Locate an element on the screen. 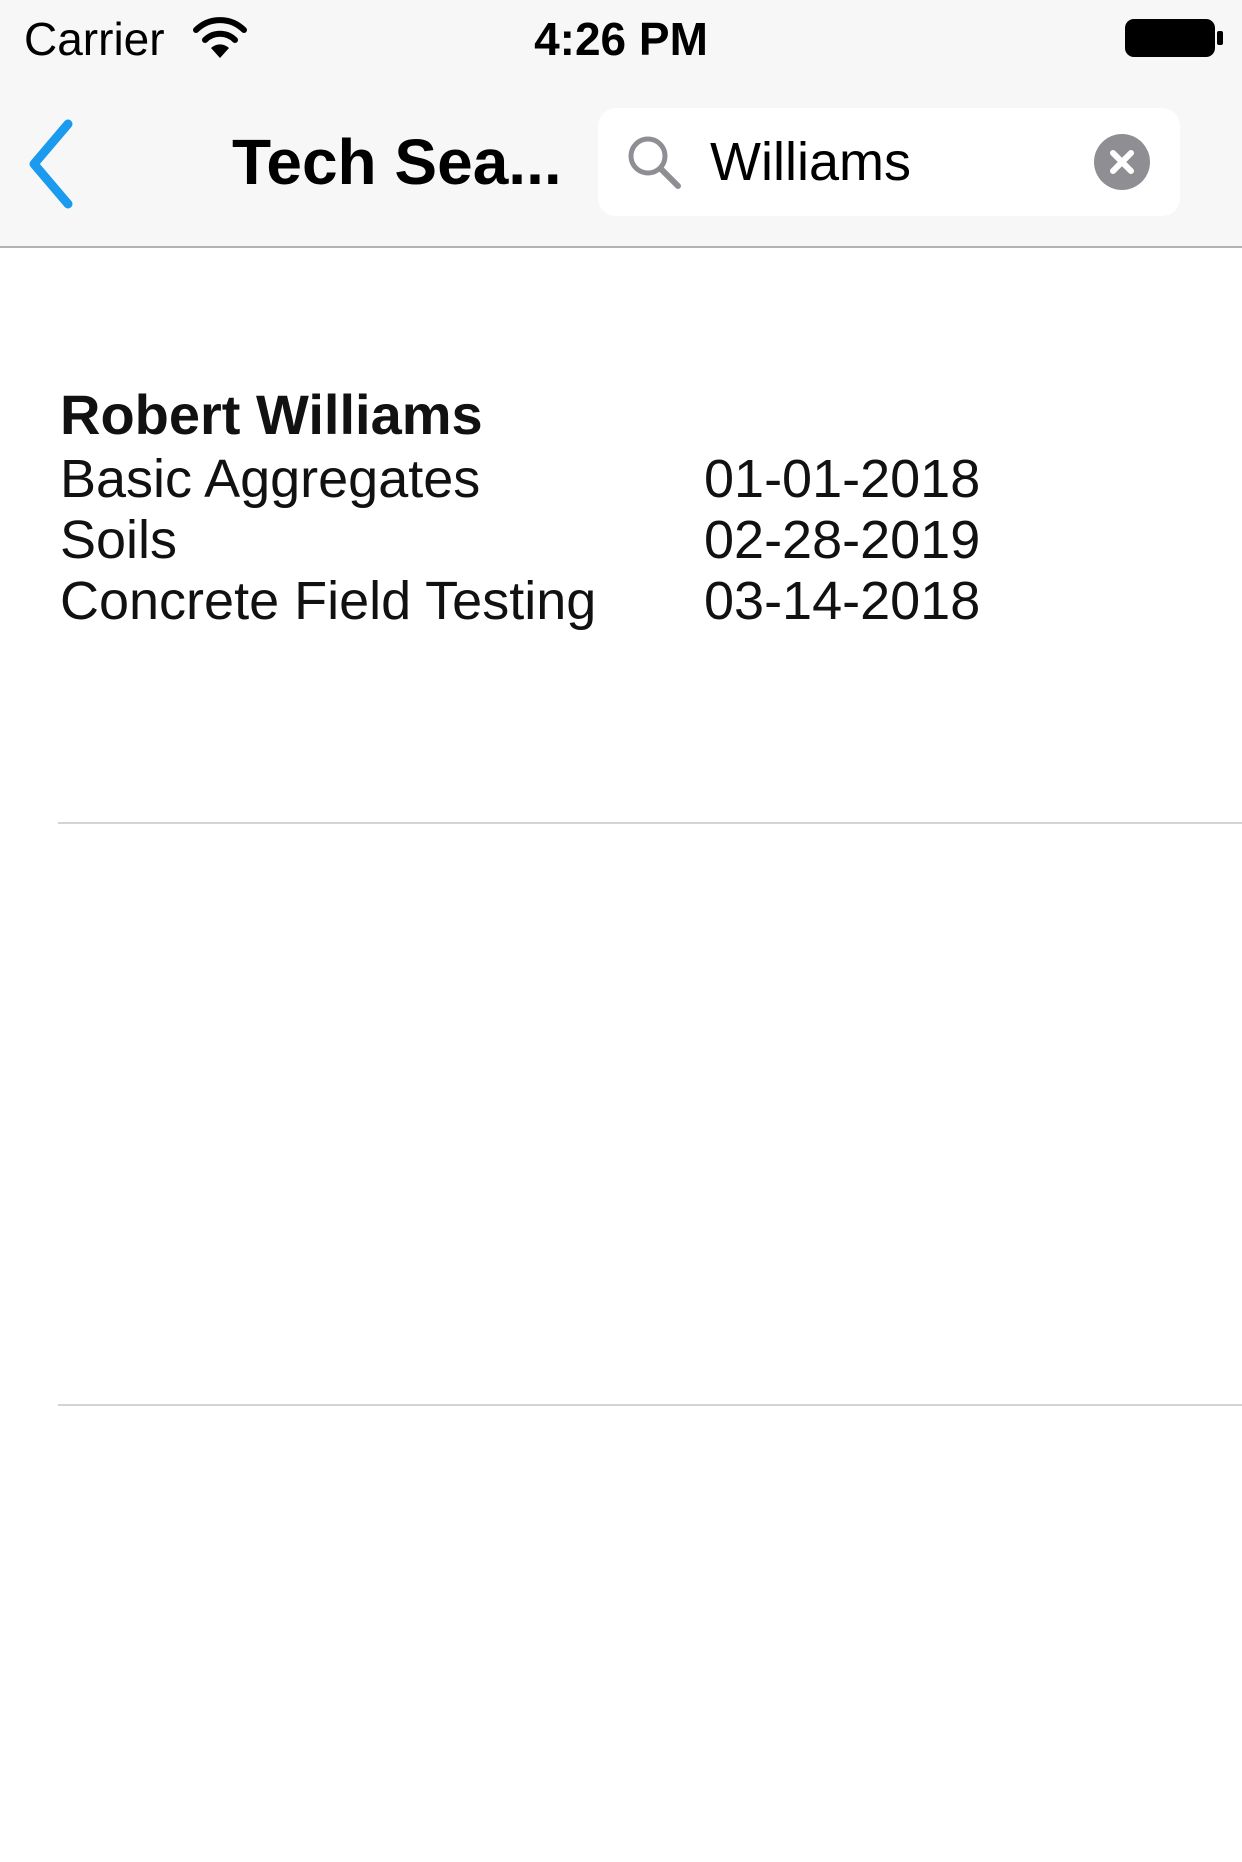  person-name: Robert Williams is located at coordinates (271, 414).